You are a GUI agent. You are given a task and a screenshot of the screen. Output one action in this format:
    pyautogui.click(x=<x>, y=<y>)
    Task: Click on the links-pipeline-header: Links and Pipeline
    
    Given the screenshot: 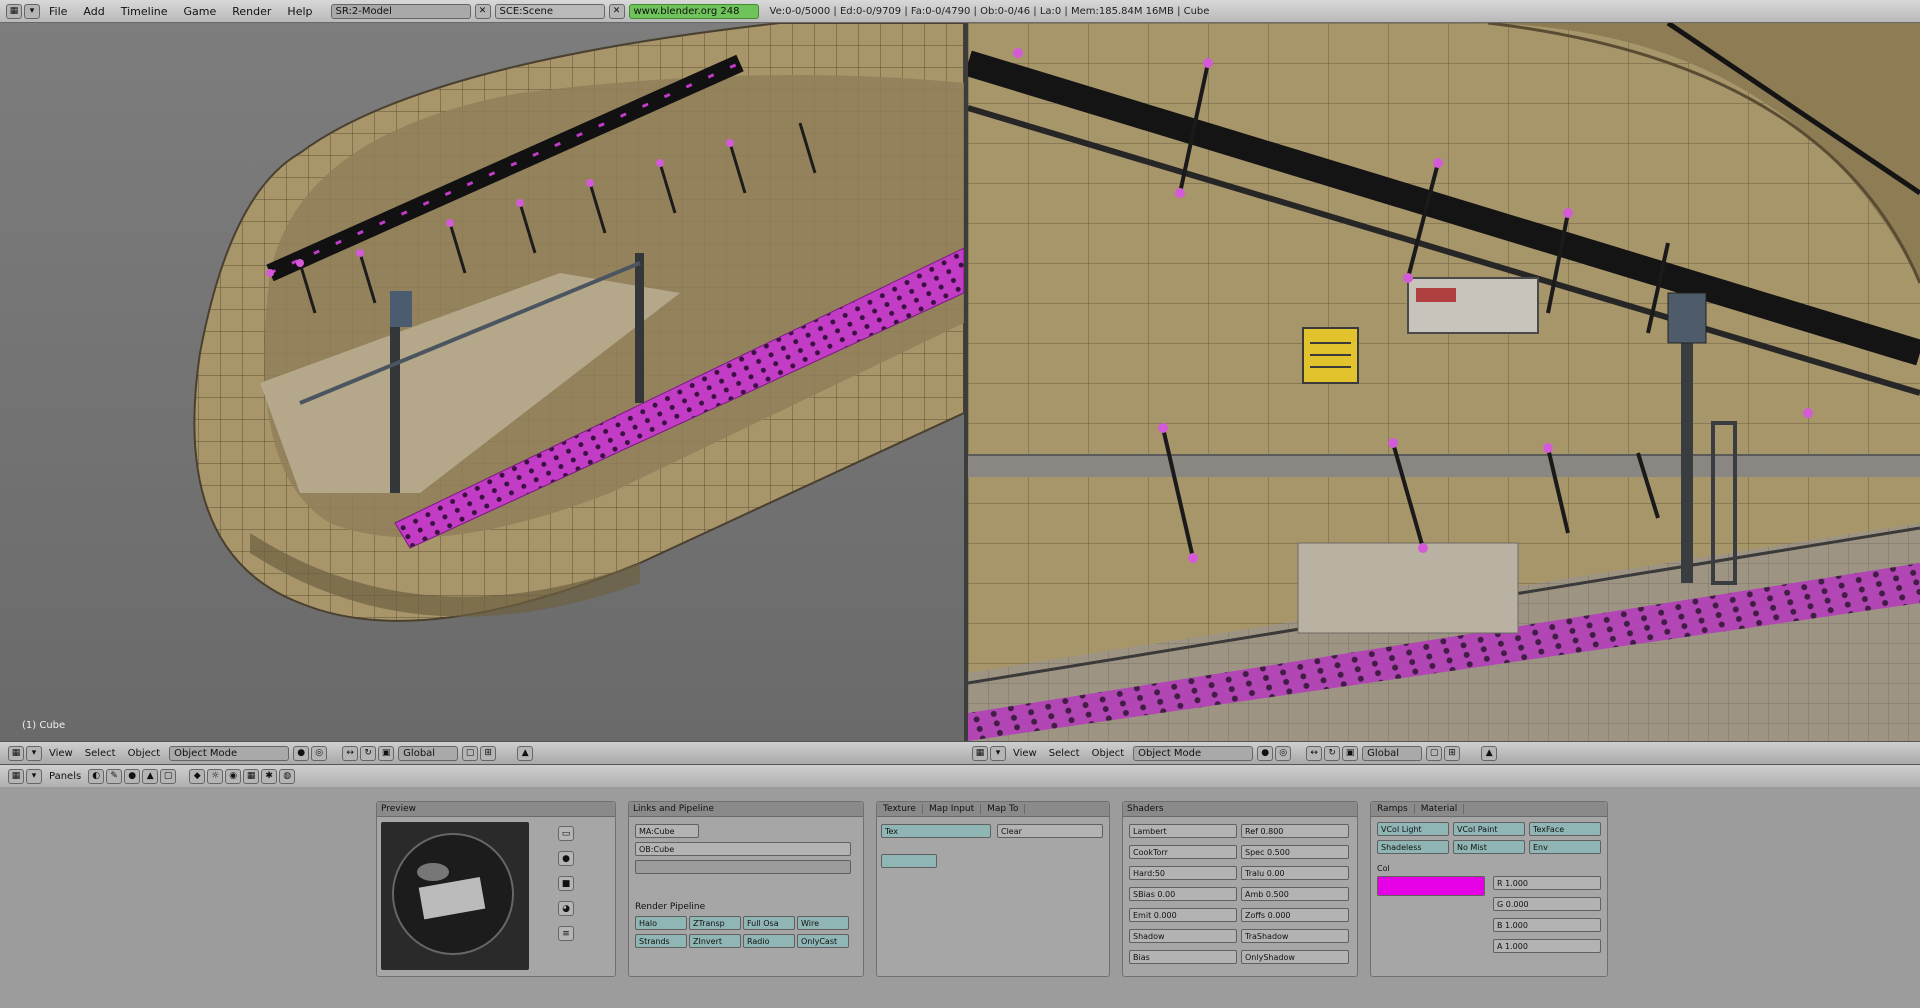 What is the action you would take?
    pyautogui.click(x=746, y=809)
    